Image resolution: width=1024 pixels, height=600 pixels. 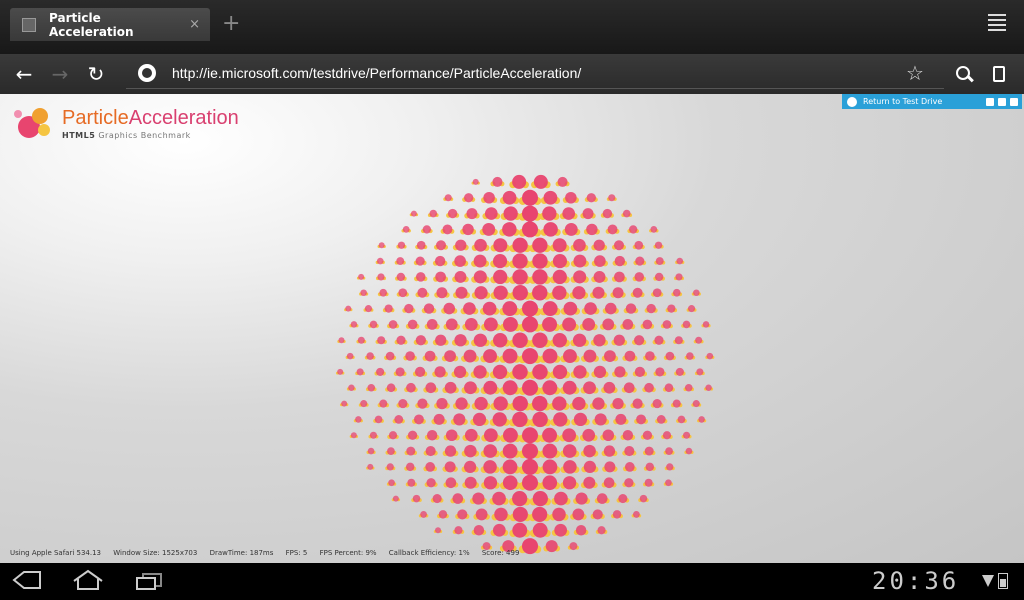 I want to click on tab-title: Particle Acceleration, so click(x=91, y=24).